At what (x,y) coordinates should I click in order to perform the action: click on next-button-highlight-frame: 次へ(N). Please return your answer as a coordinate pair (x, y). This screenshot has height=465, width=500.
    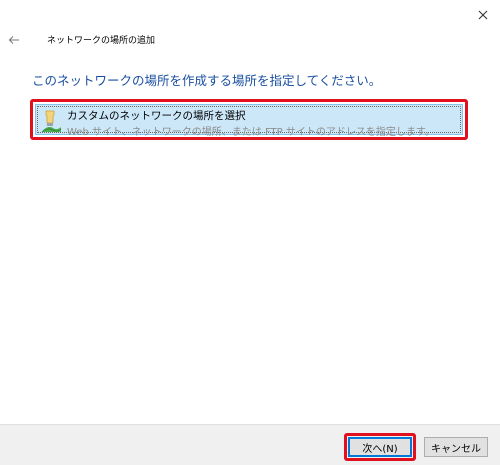
    Looking at the image, I should click on (380, 447).